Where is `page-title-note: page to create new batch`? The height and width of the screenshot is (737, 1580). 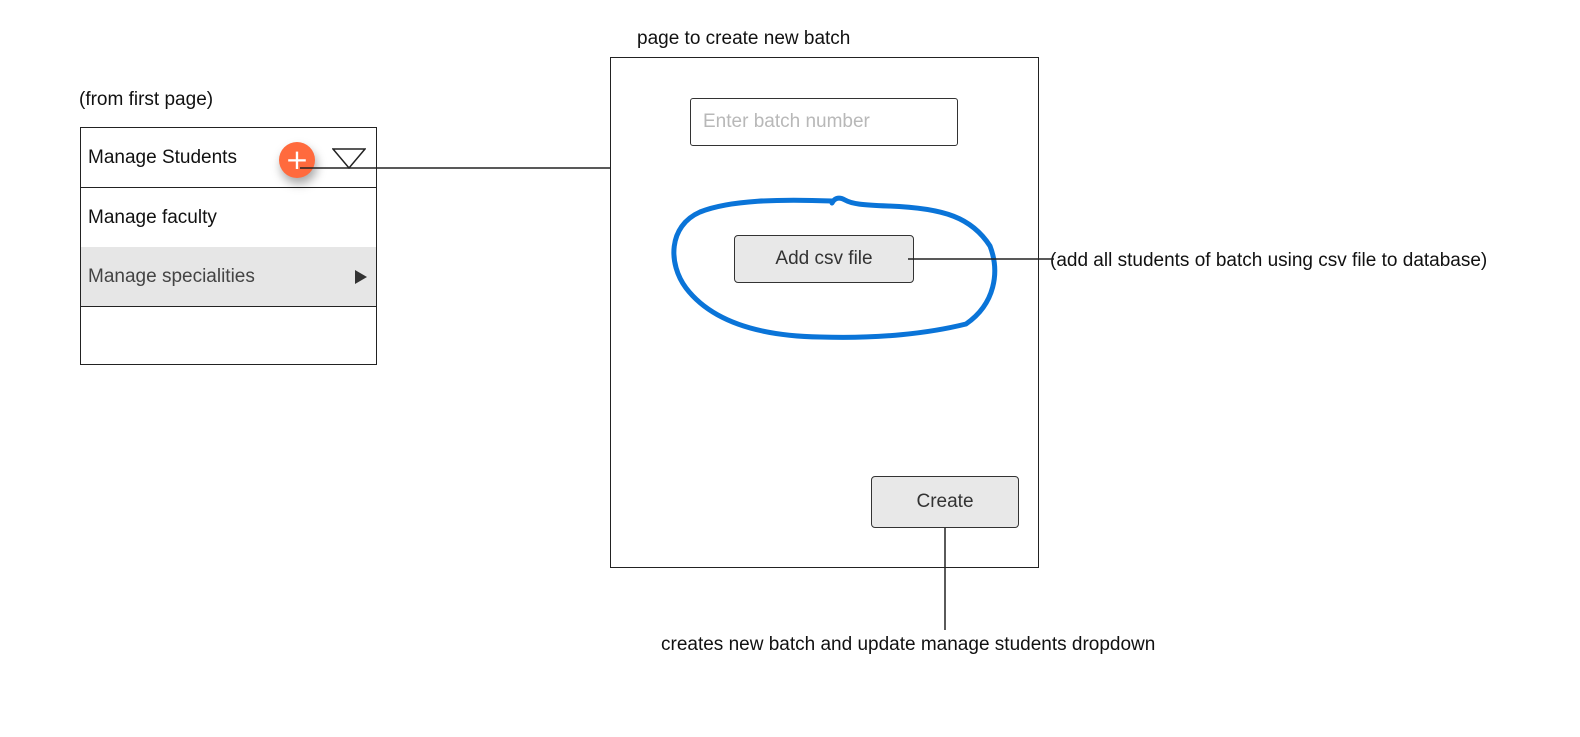 page-title-note: page to create new batch is located at coordinates (744, 38).